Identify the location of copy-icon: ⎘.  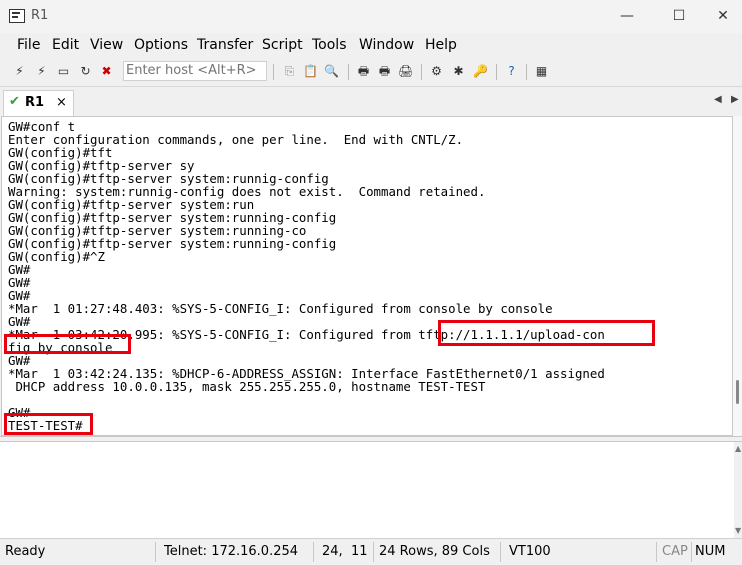
(289, 71).